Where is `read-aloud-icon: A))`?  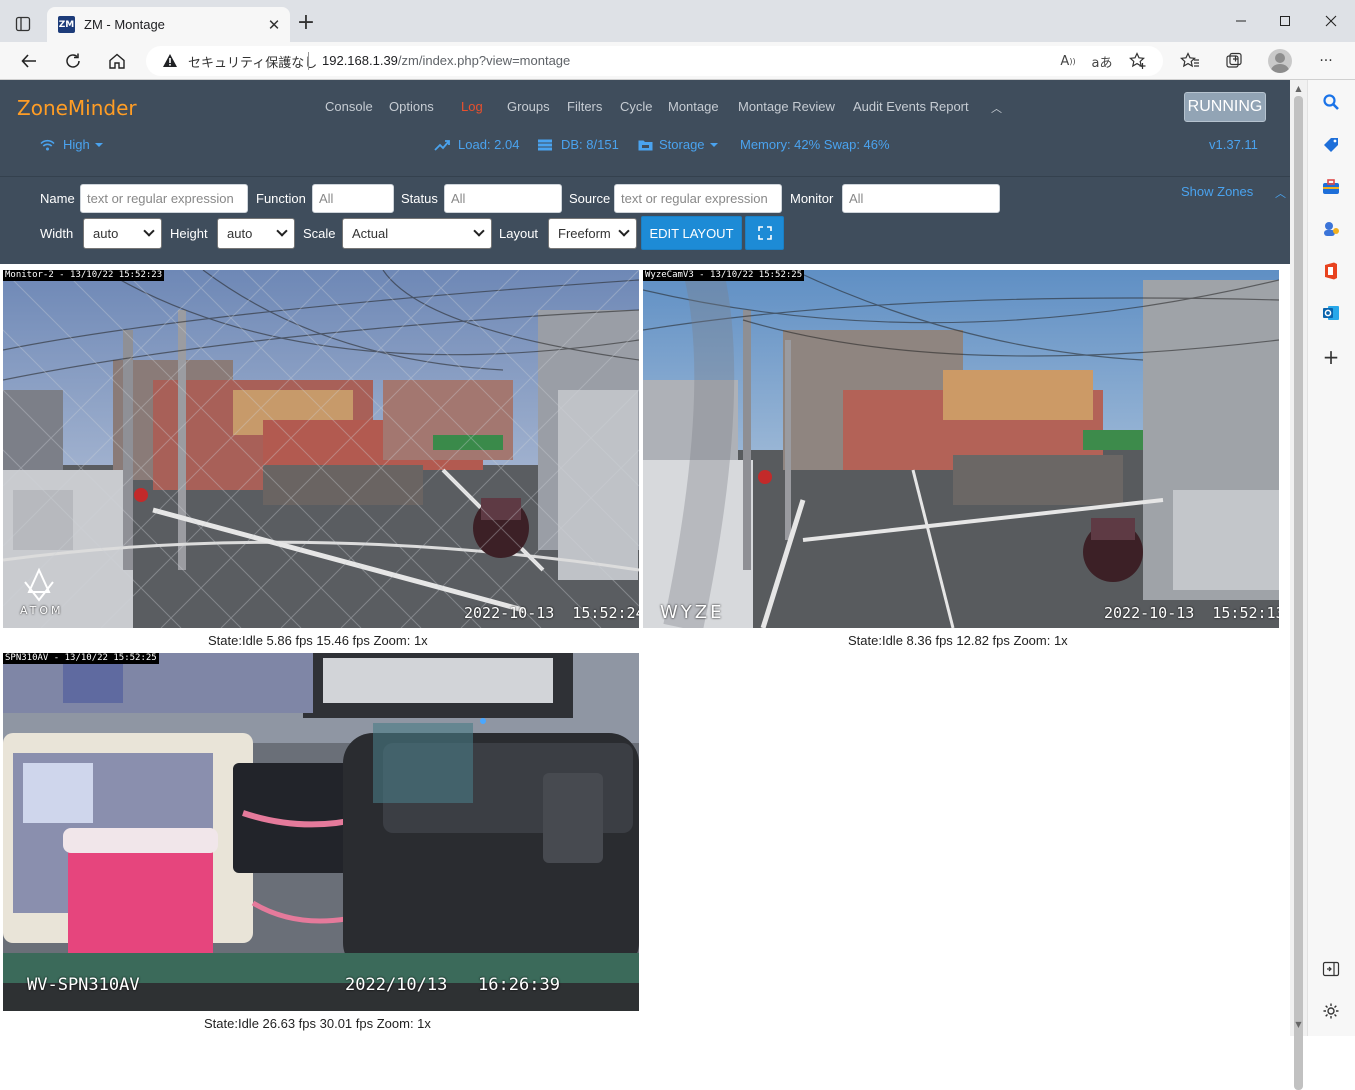
read-aloud-icon: A)) is located at coordinates (1068, 61).